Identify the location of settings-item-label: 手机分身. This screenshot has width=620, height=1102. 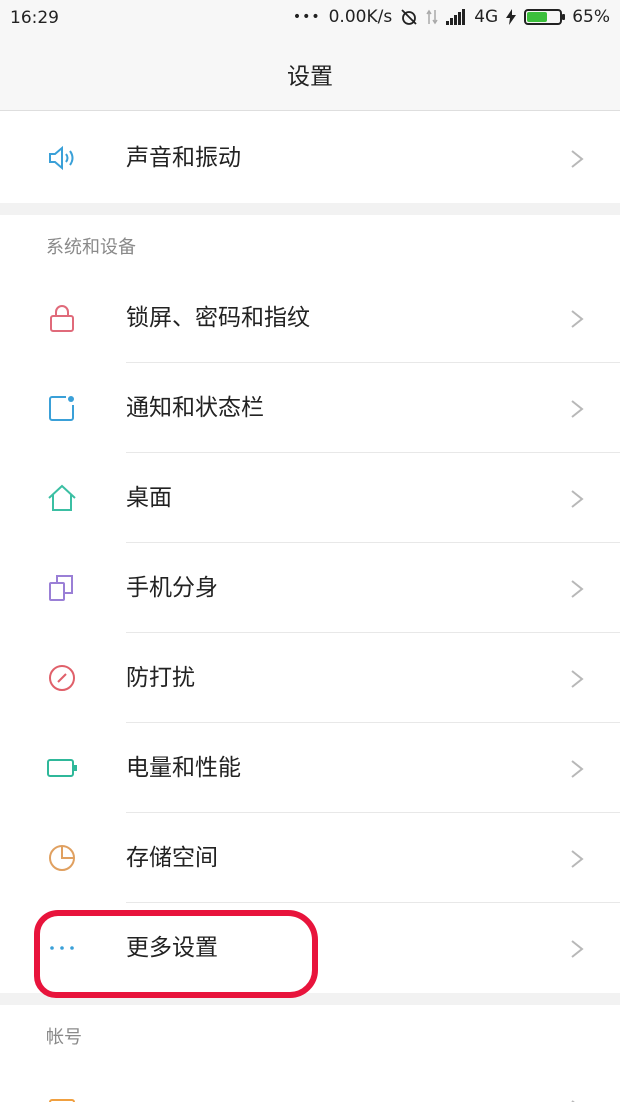
(172, 588).